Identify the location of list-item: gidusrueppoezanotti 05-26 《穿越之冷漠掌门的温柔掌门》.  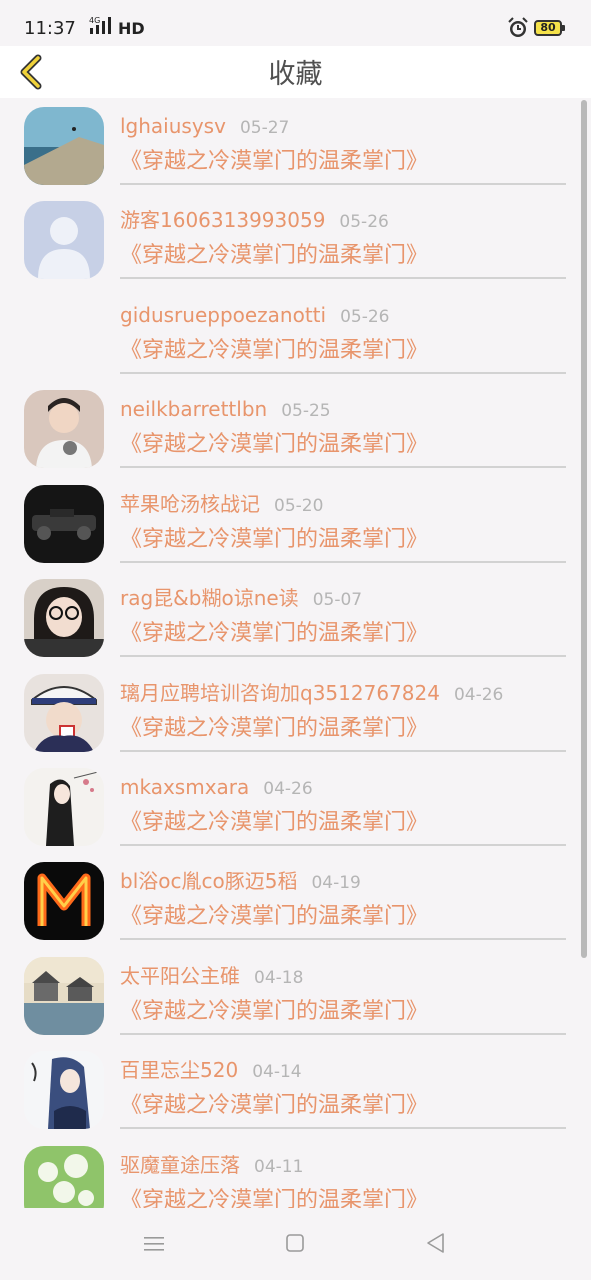
(295, 334).